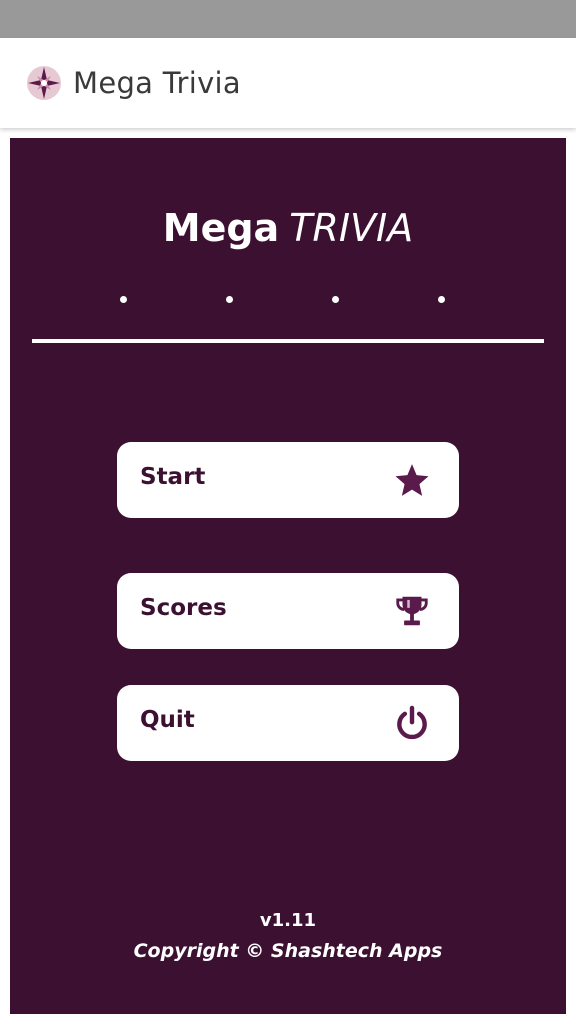  What do you see at coordinates (183, 608) in the screenshot?
I see `scores-button-label: Scores` at bounding box center [183, 608].